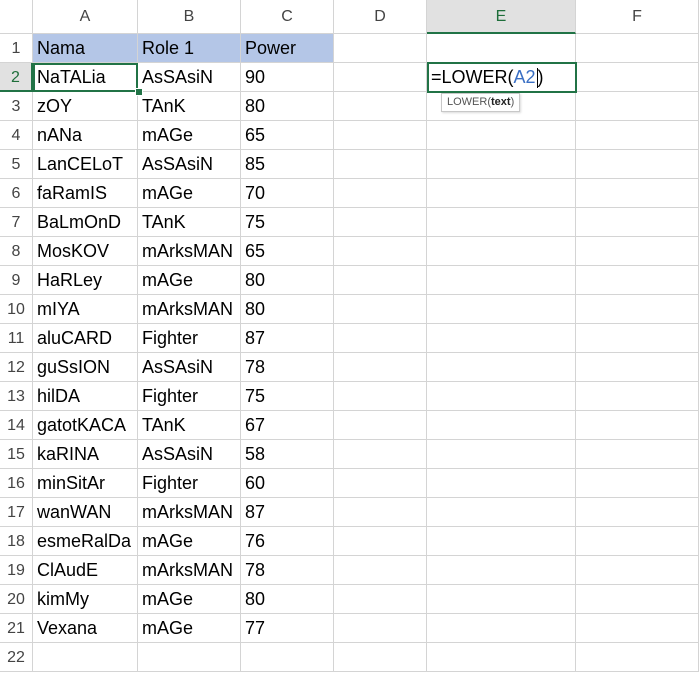 This screenshot has width=699, height=673. What do you see at coordinates (85, 338) in the screenshot?
I see `cell-A11: aluCARD` at bounding box center [85, 338].